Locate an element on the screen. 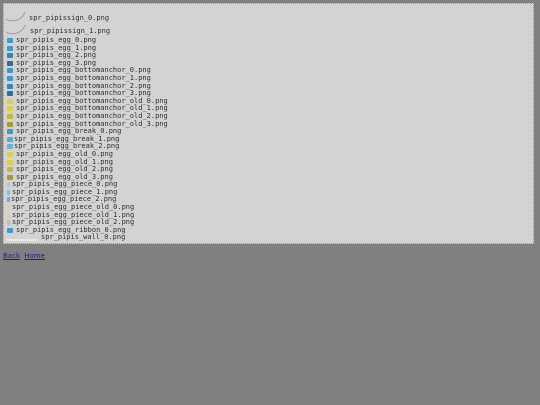 Image resolution: width=540 pixels, height=405 pixels. wall-thumb-icon is located at coordinates (22, 240).